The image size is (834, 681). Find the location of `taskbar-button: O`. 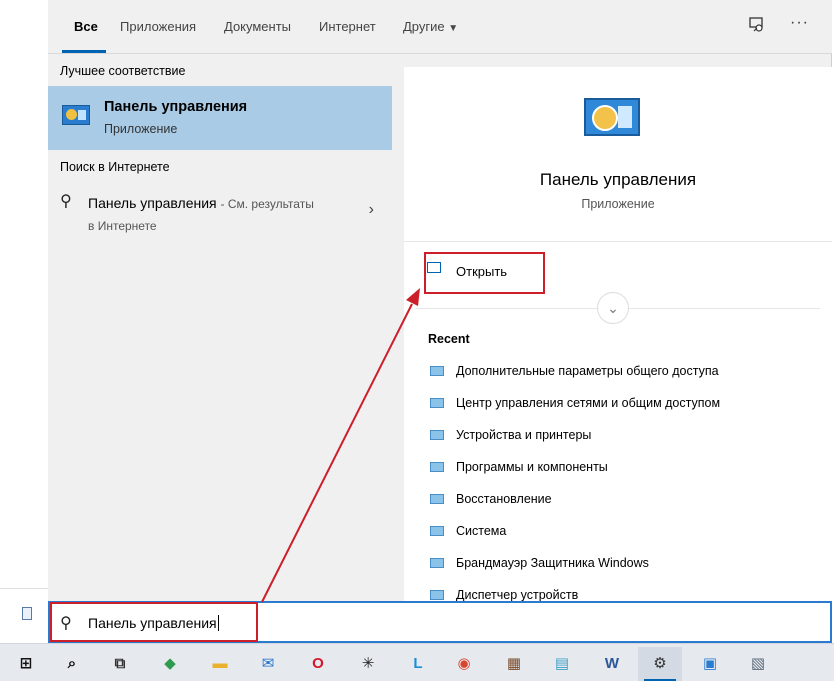

taskbar-button: O is located at coordinates (318, 664).